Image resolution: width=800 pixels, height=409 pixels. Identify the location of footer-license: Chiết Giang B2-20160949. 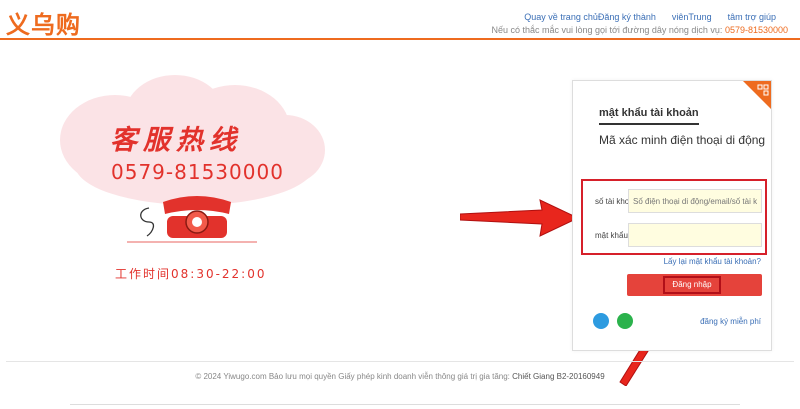
(558, 376).